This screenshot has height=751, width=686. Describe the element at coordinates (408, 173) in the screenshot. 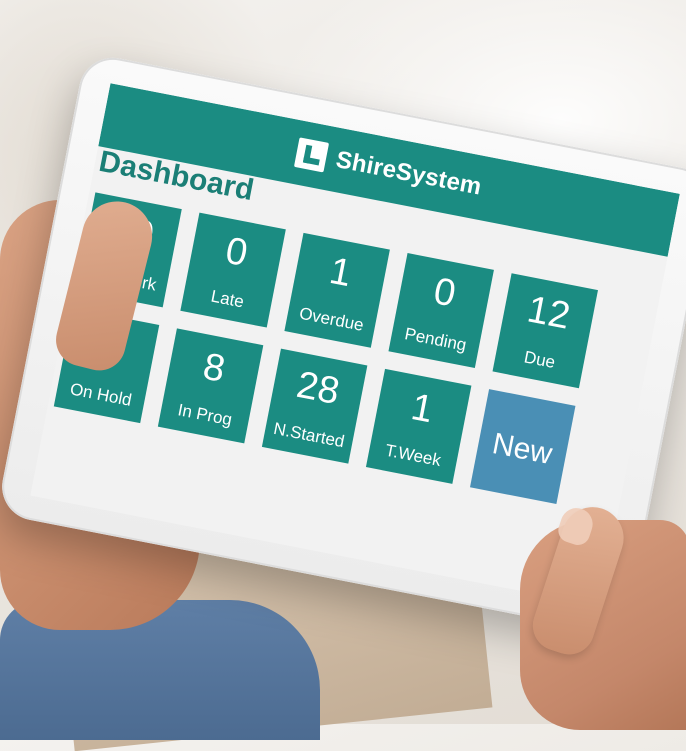

I see `brand-name: ShireSystem` at that location.